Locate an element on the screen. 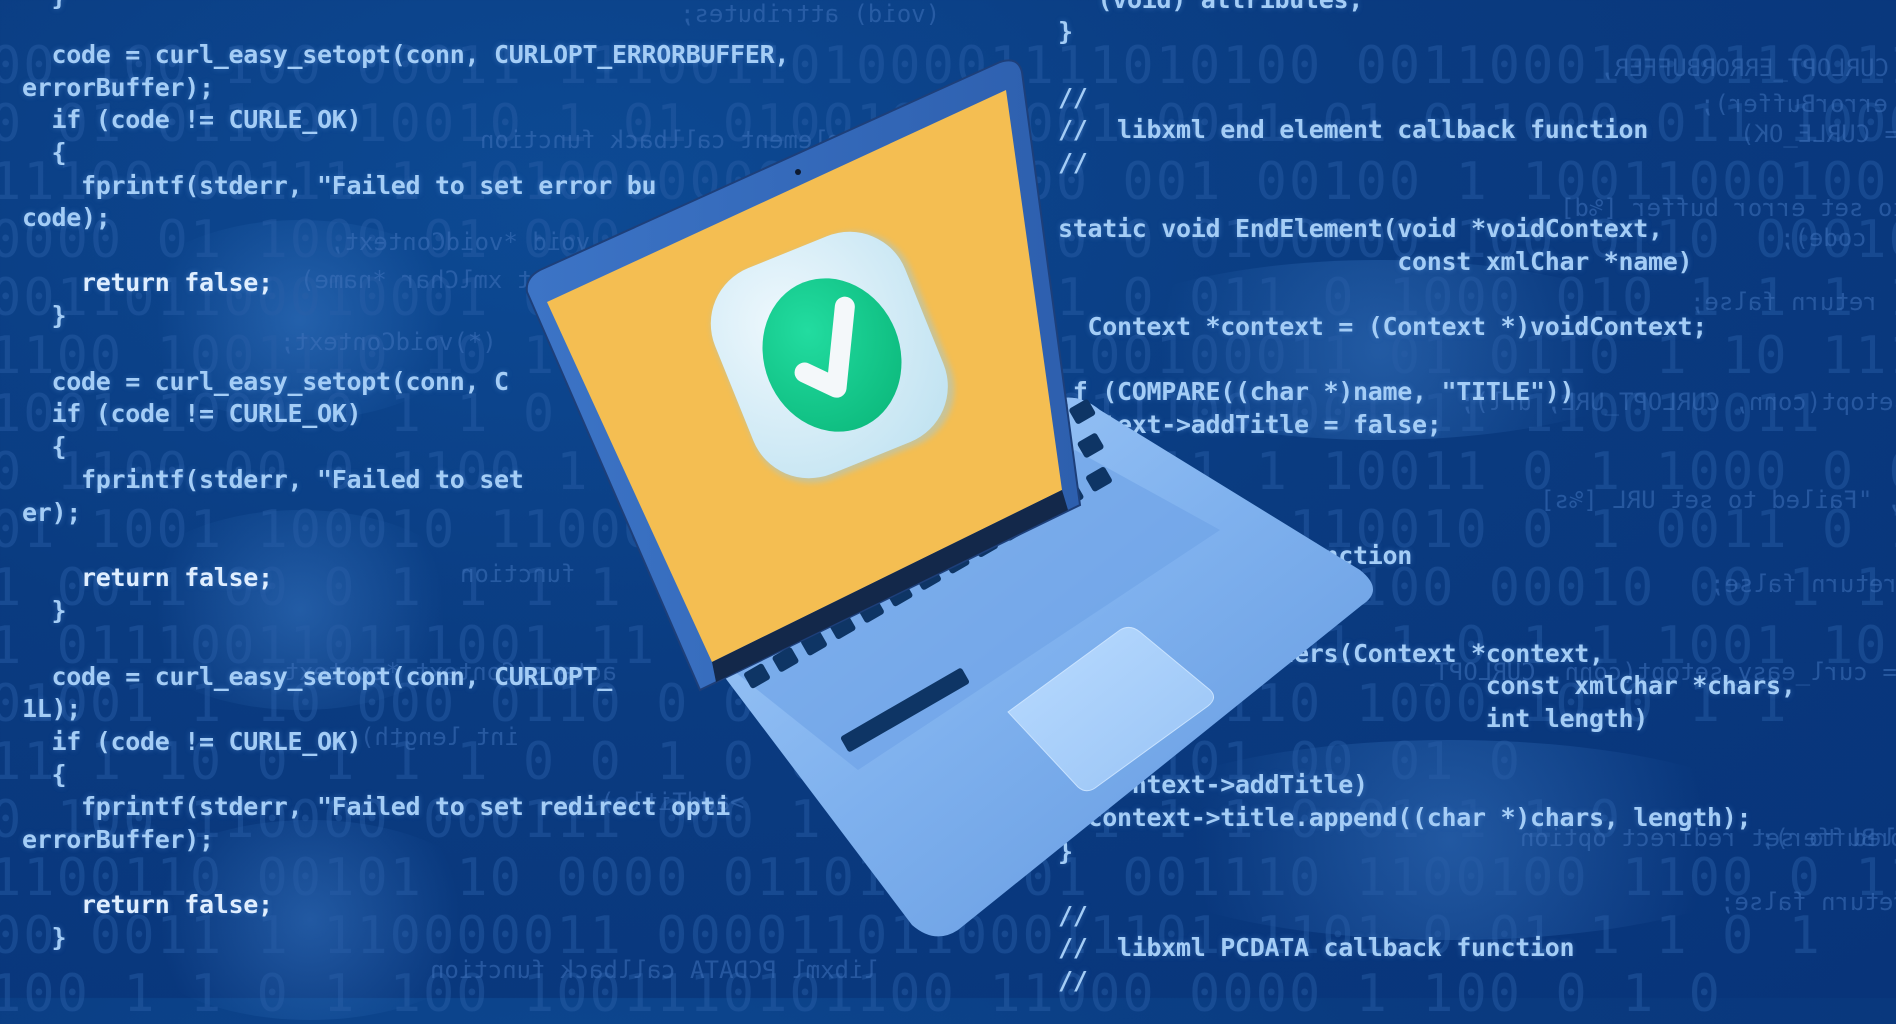 The image size is (1896, 1024). code-line: helper function is located at coordinates (1235, 555).